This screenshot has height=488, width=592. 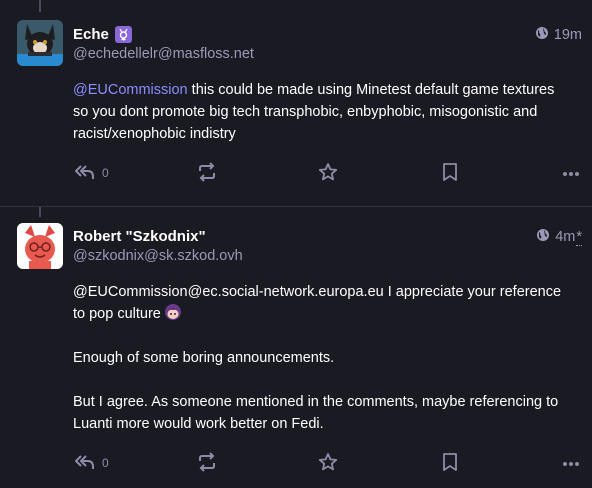 I want to click on content-text: to pop culture, so click(x=117, y=314).